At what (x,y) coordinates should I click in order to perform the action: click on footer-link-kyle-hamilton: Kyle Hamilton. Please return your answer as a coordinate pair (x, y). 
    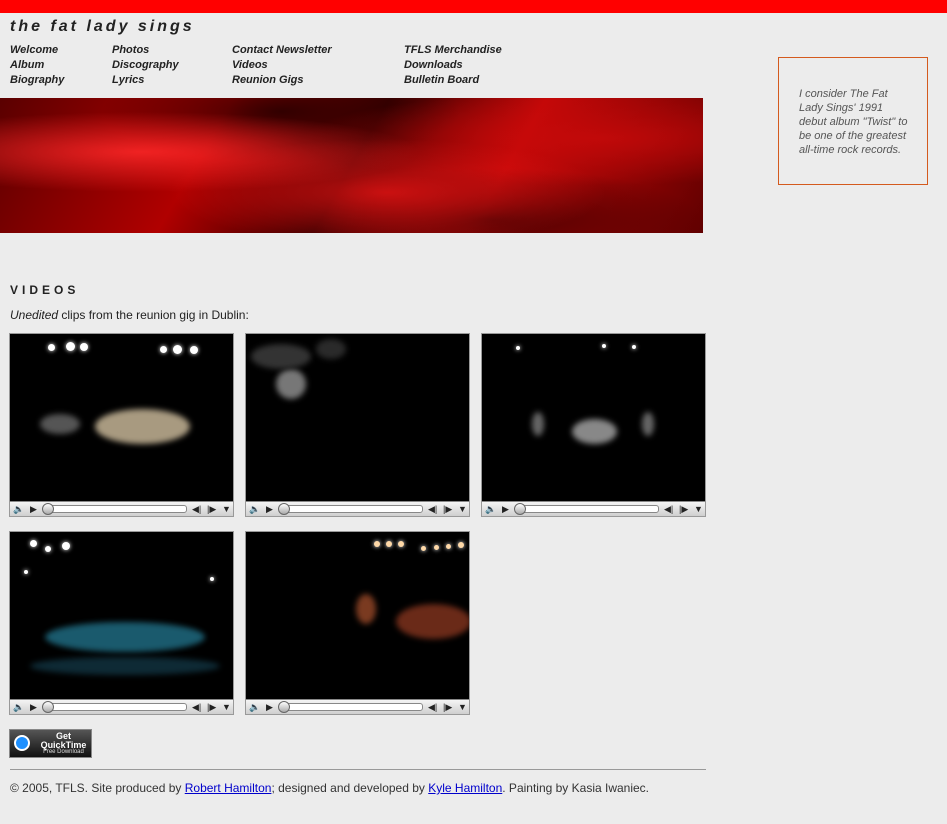
    Looking at the image, I should click on (465, 788).